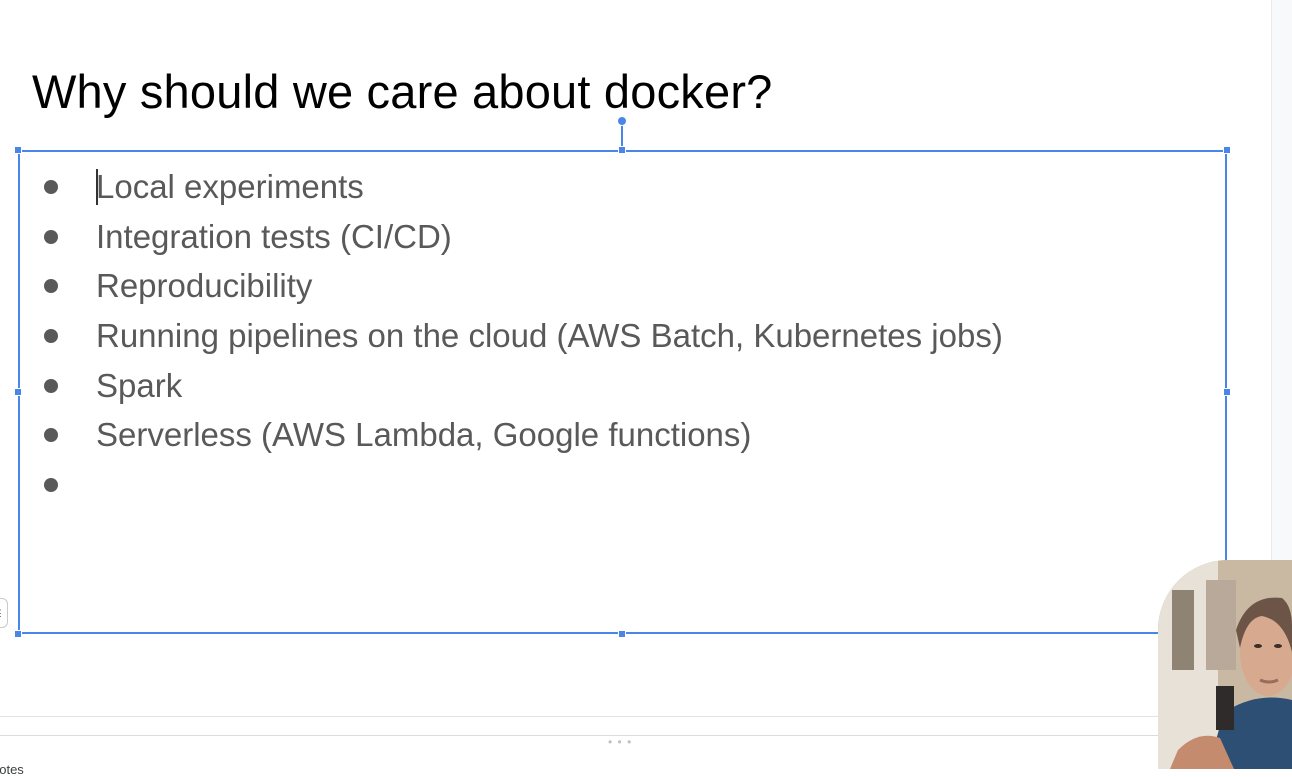 The width and height of the screenshot is (1292, 777). I want to click on slide-title: Why should we care about docker?, so click(402, 91).